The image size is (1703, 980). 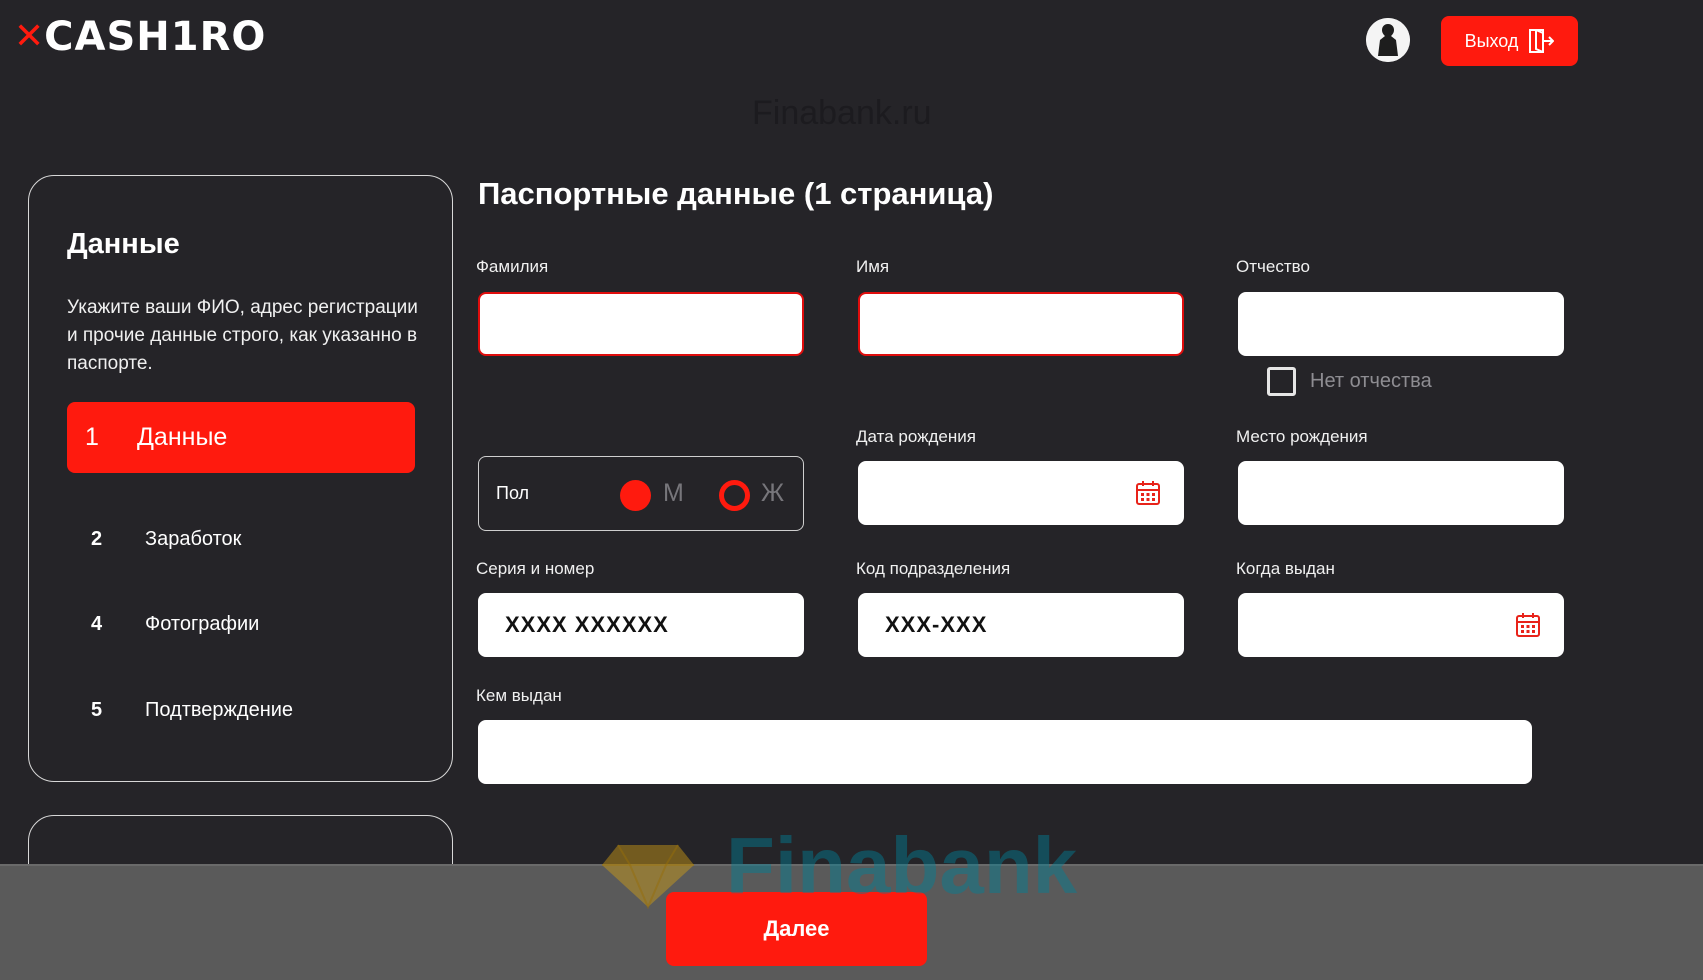 I want to click on checkbox-box, so click(x=1281, y=381).